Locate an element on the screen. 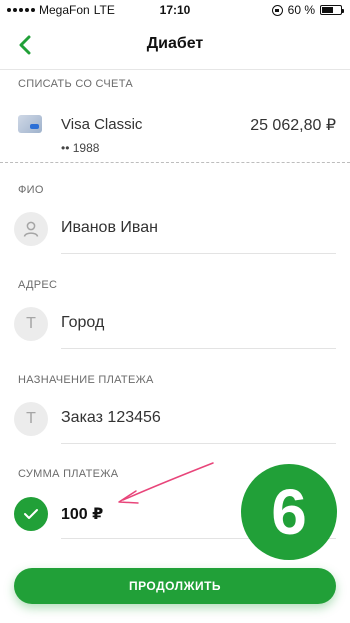 Image resolution: width=350 pixels, height=623 pixels. fio-value: Иванов Иван is located at coordinates (109, 227).